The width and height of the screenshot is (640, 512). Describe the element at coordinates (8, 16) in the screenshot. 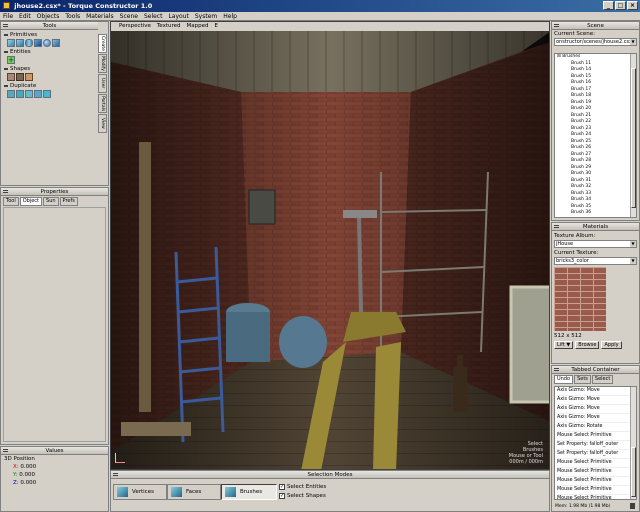

I see `menu-file: File` at that location.